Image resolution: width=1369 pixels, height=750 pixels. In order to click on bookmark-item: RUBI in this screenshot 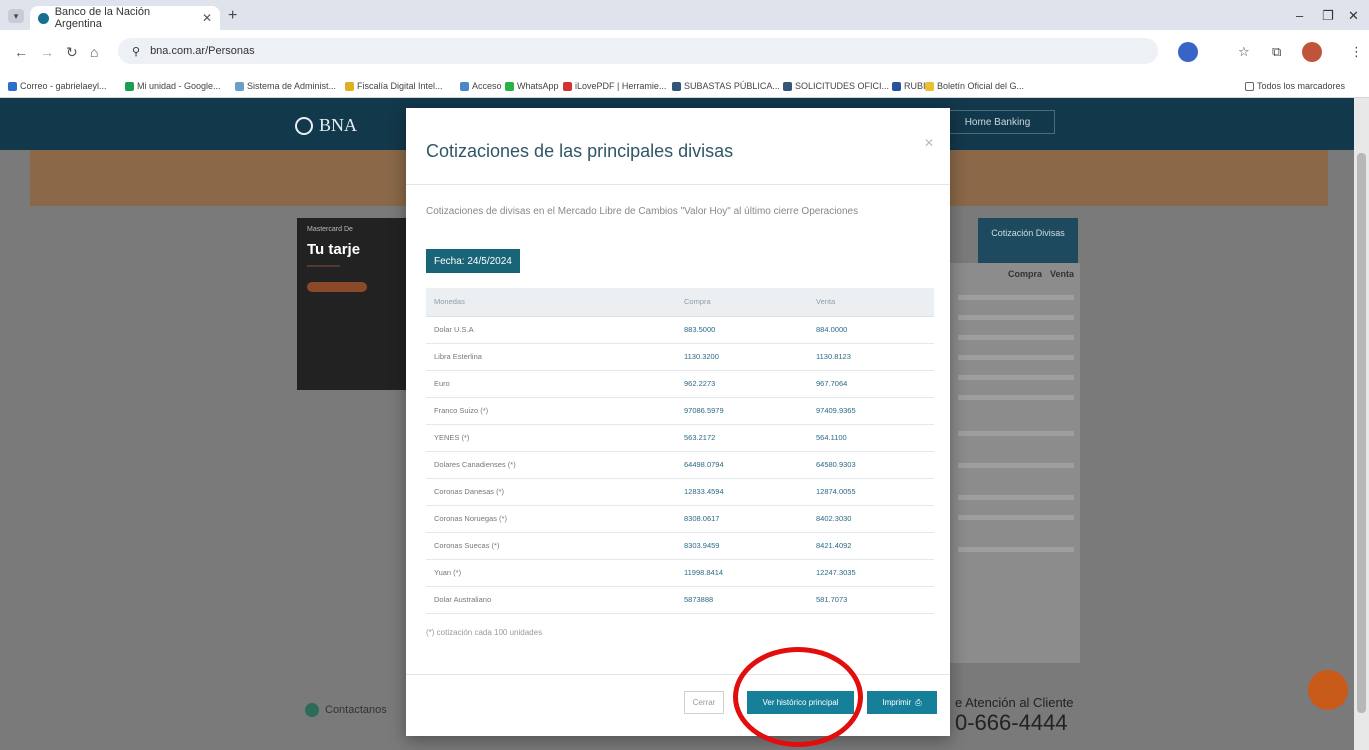, I will do `click(909, 86)`.